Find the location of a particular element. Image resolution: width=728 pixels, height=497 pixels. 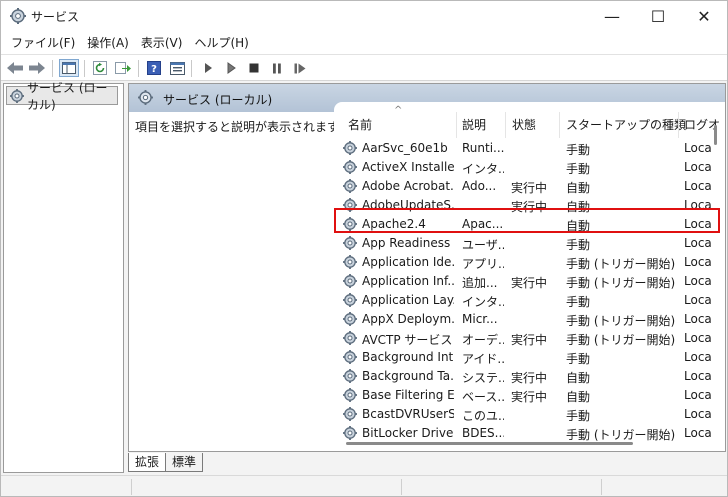

horizontal-scrollbar is located at coordinates (489, 443).